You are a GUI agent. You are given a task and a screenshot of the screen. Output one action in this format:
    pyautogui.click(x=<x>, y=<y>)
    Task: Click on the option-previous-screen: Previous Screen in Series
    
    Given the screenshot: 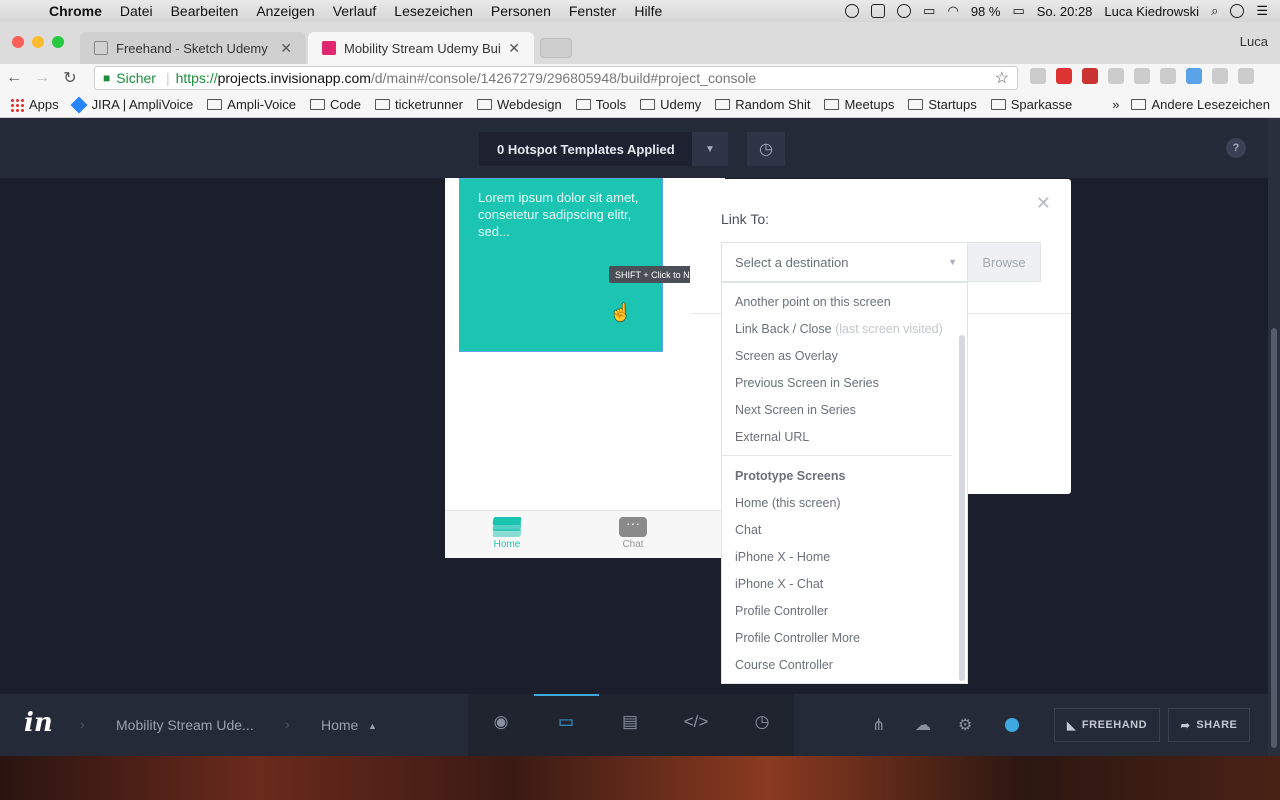 What is the action you would take?
    pyautogui.click(x=807, y=383)
    